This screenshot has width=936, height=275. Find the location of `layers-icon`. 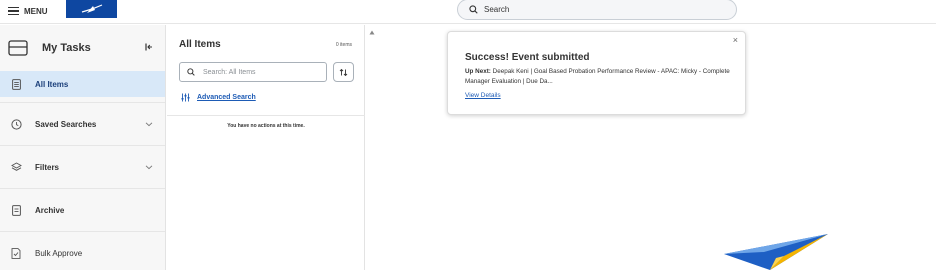

layers-icon is located at coordinates (16, 167).